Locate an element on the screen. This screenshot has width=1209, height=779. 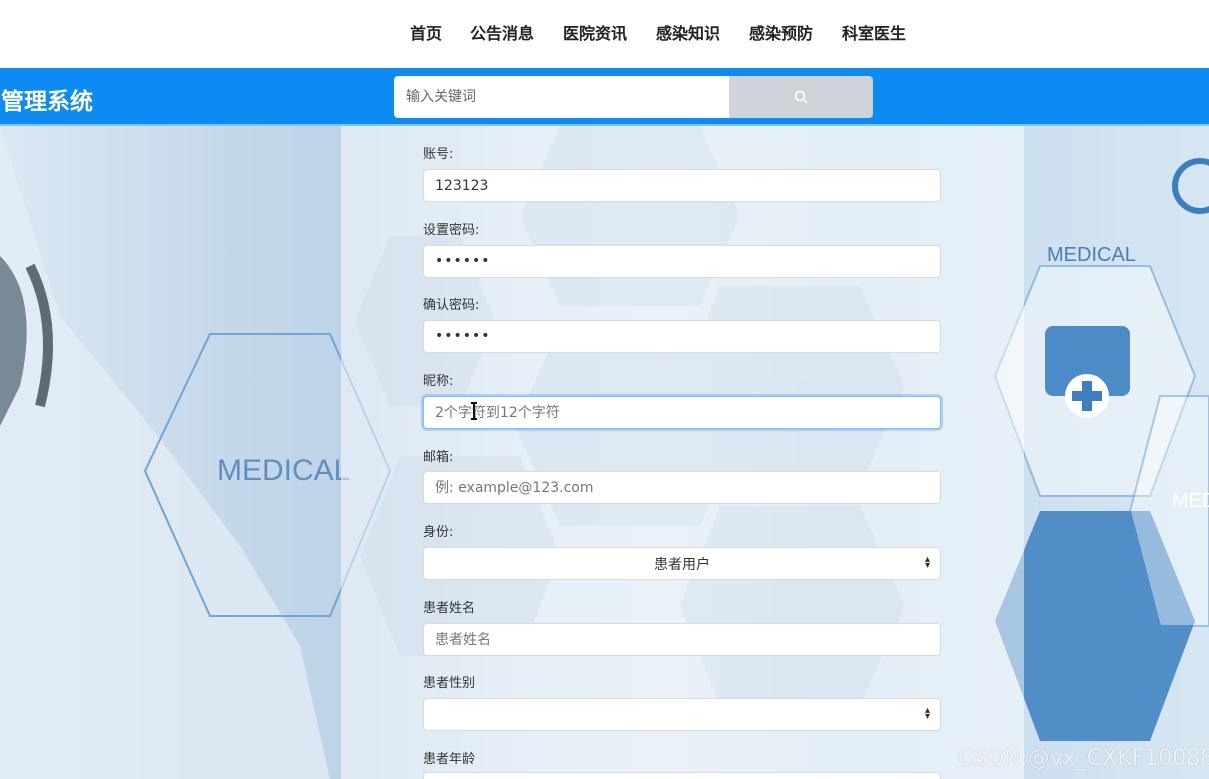
email-label: 邮箱: is located at coordinates (438, 457).